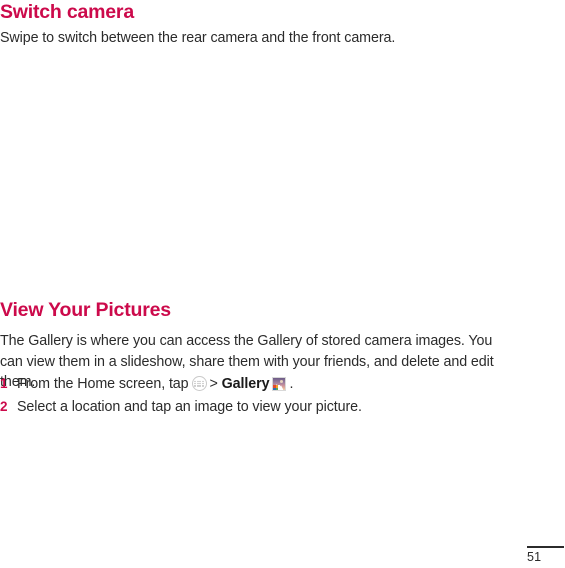  I want to click on list-item: 1 From the Home screen, tap > Gallery., so click(270, 384).